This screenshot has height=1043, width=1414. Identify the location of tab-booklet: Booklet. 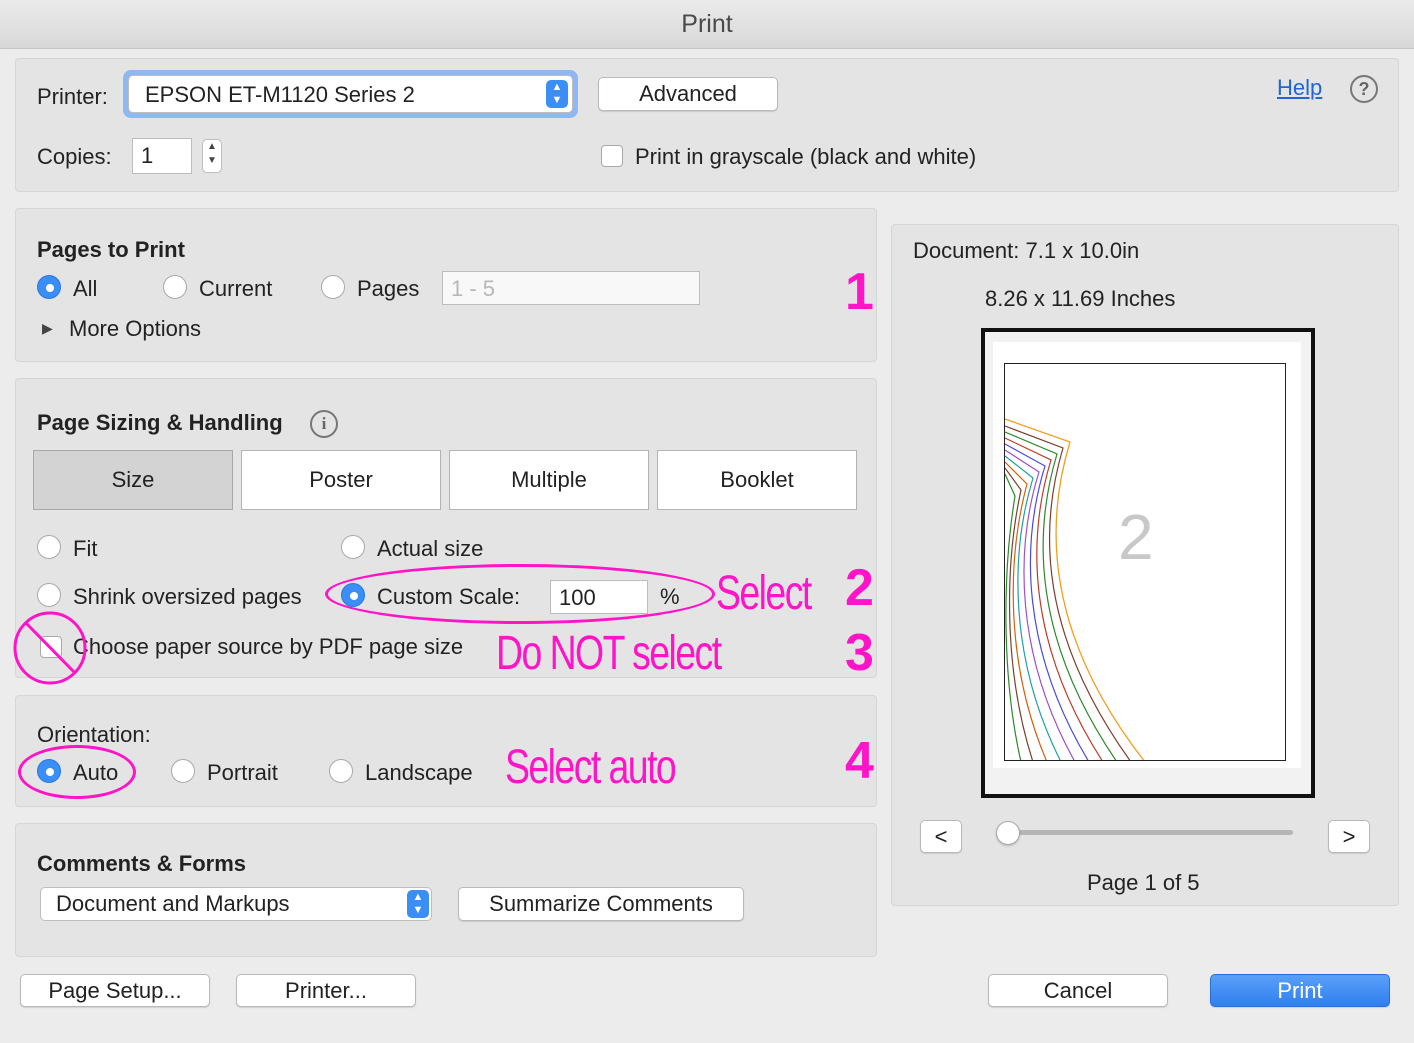
(757, 480).